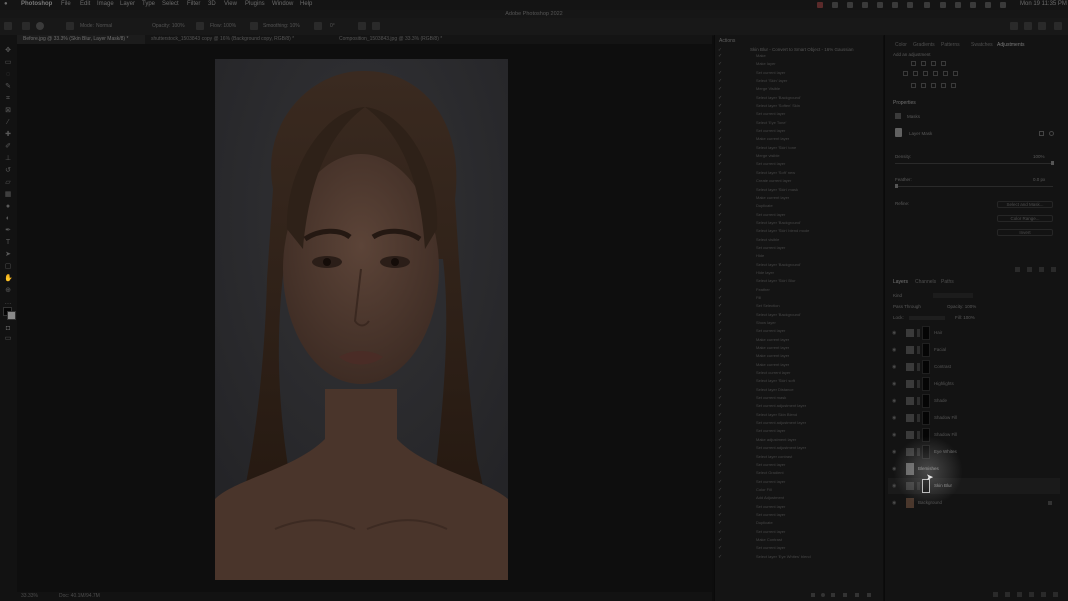  Describe the element at coordinates (799, 415) in the screenshot. I see `action-item: ✓ Select layer Skin Blend` at that location.